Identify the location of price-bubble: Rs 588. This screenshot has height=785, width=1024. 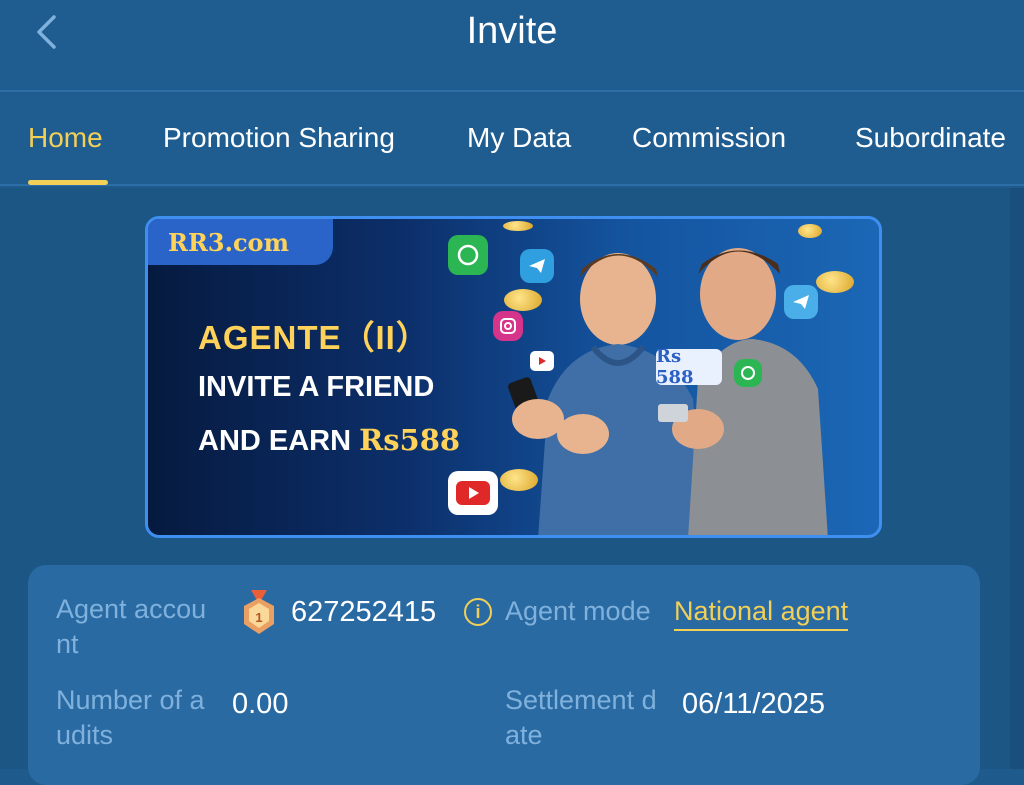
(689, 367).